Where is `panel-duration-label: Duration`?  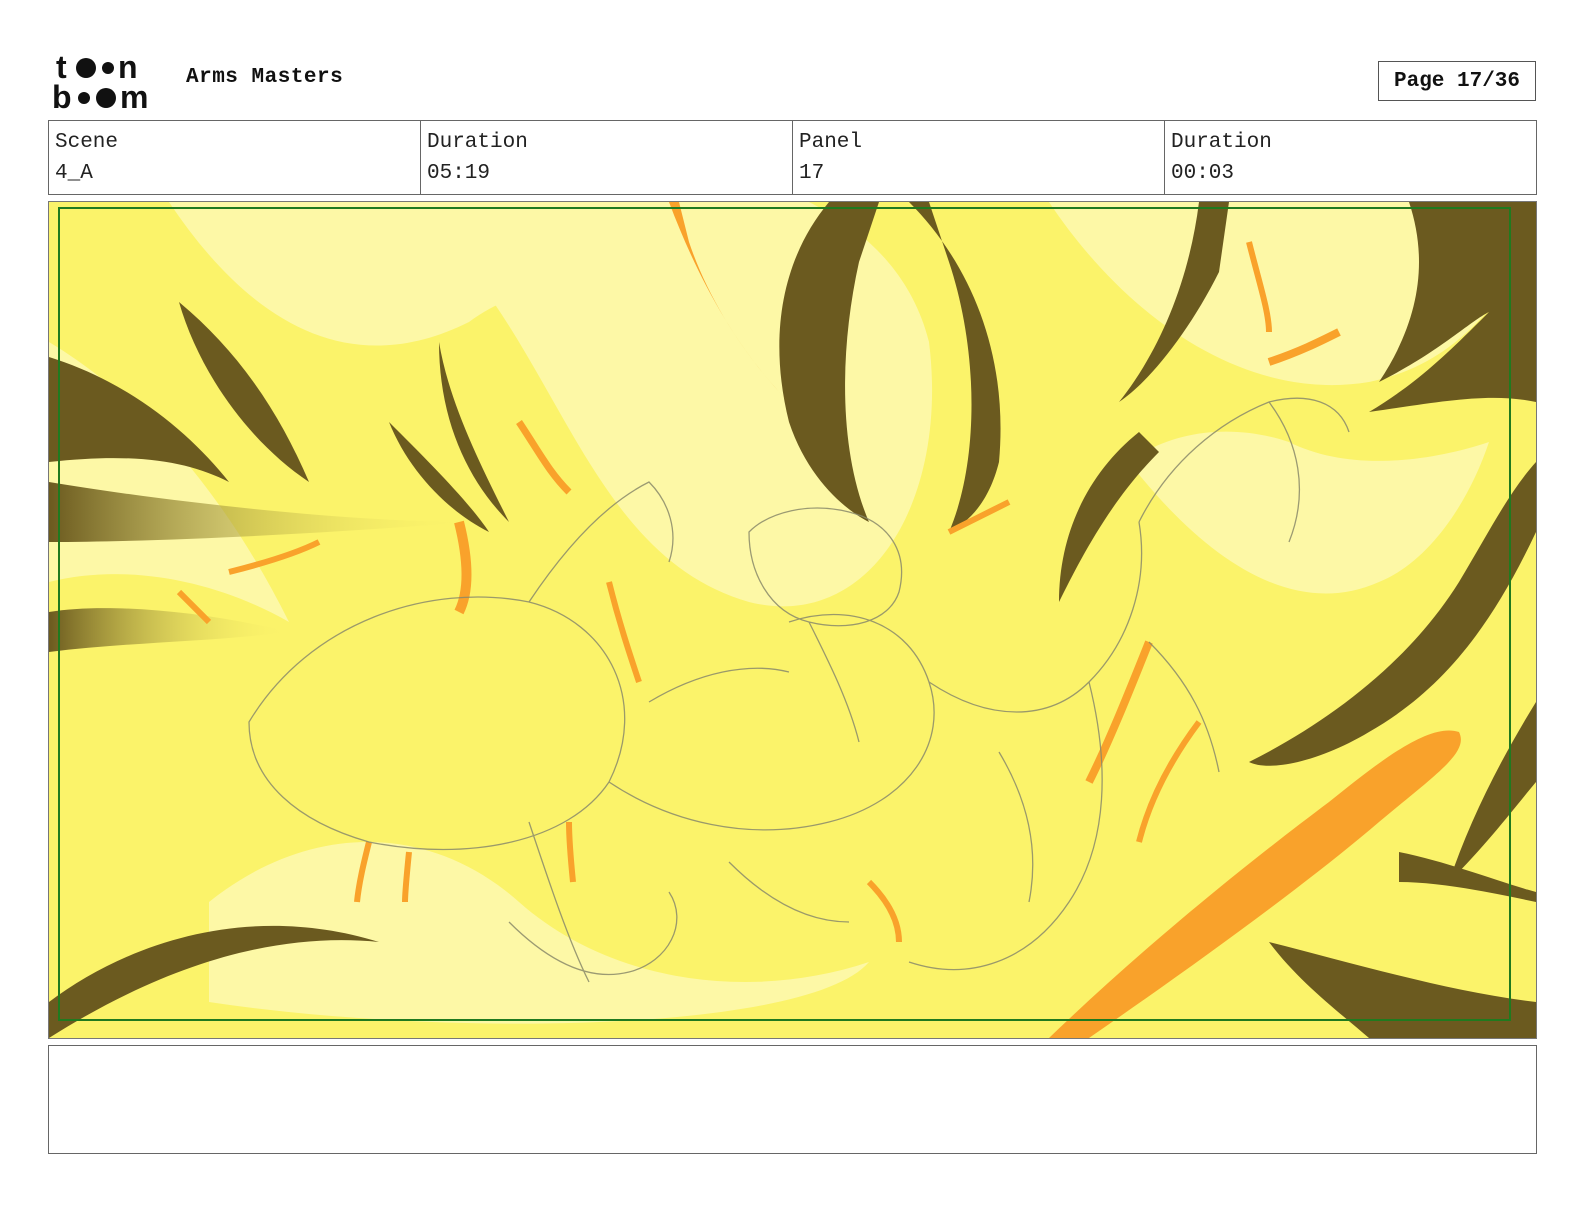 panel-duration-label: Duration is located at coordinates (1221, 142).